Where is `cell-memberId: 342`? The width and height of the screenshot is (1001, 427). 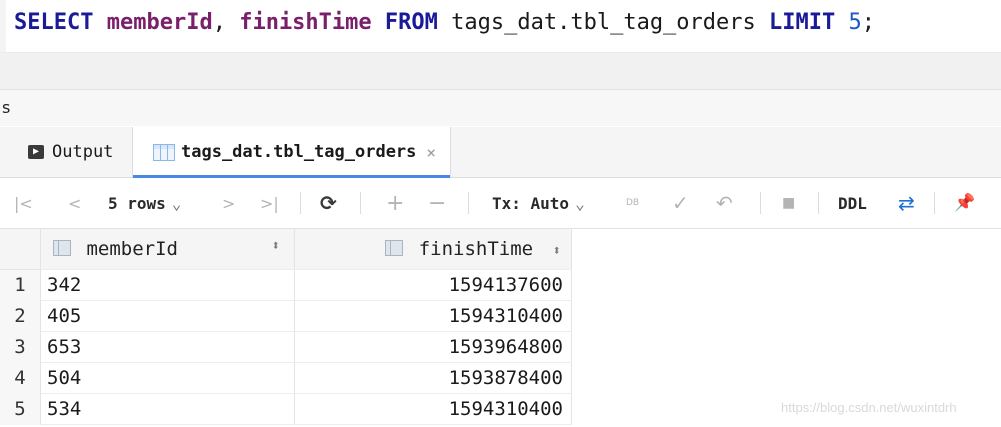 cell-memberId: 342 is located at coordinates (167, 285).